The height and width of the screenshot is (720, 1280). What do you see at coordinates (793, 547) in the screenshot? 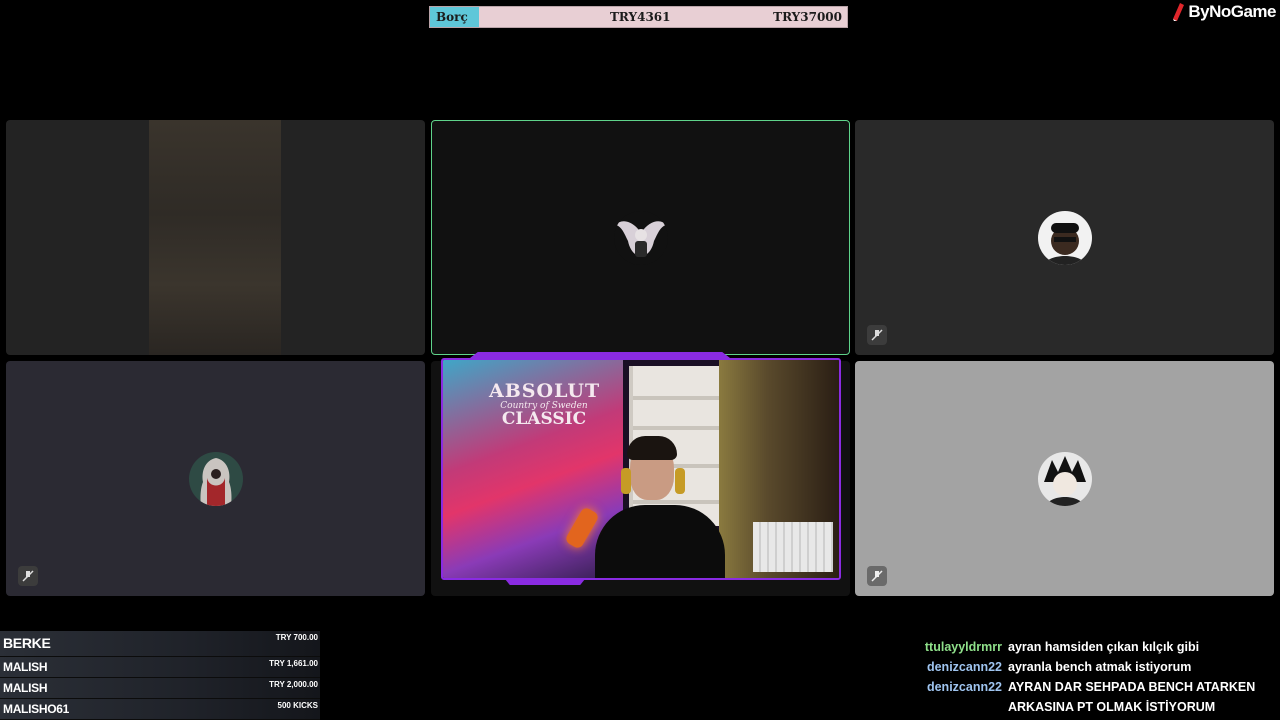
I see `radiator` at bounding box center [793, 547].